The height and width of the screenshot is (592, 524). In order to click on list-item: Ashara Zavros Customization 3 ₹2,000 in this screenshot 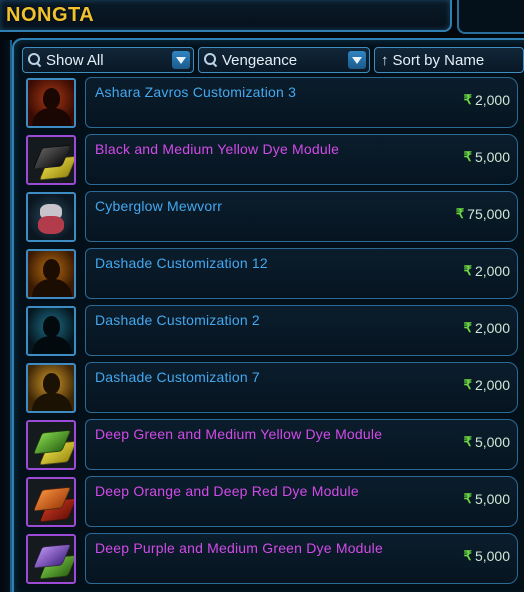, I will do `click(272, 103)`.